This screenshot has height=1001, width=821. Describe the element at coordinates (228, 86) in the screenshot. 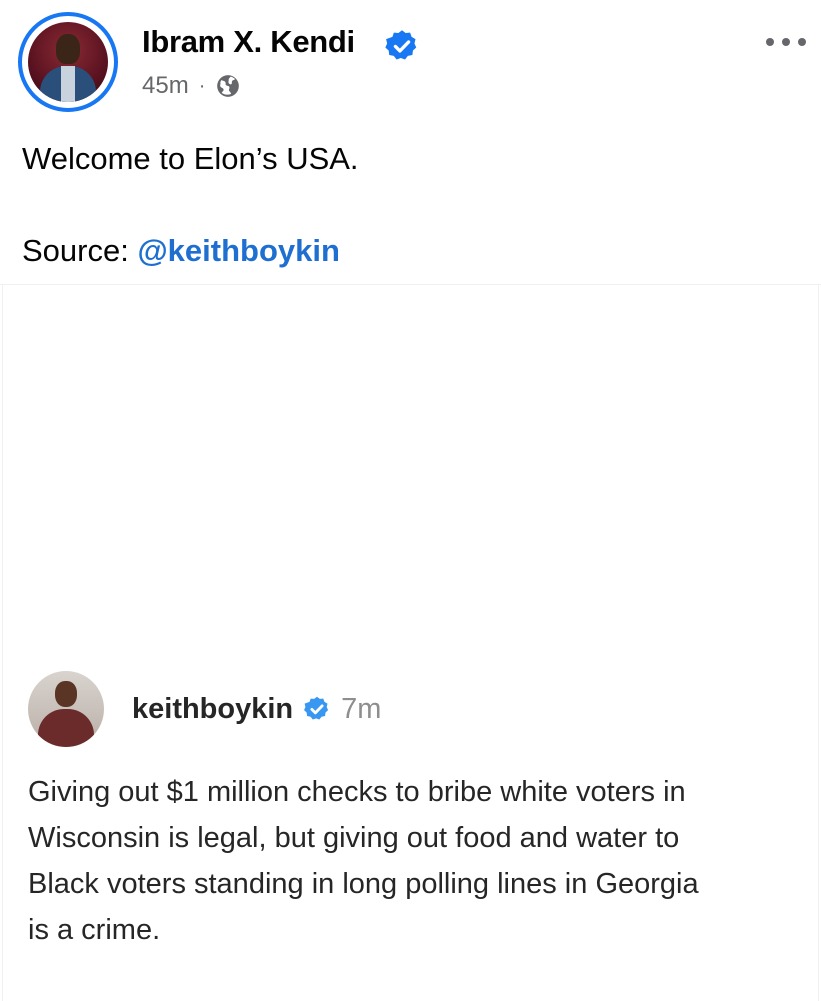

I see `globe-icon` at that location.